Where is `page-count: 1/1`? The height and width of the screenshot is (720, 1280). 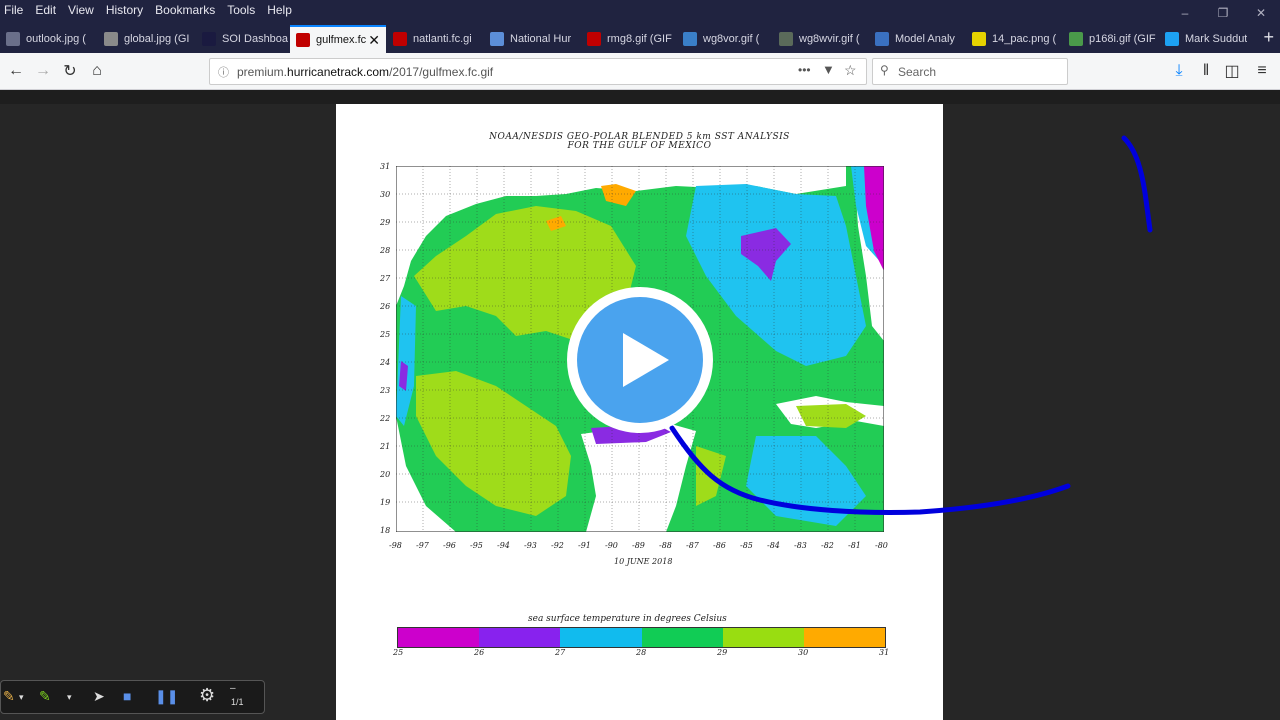
page-count: 1/1 is located at coordinates (237, 702).